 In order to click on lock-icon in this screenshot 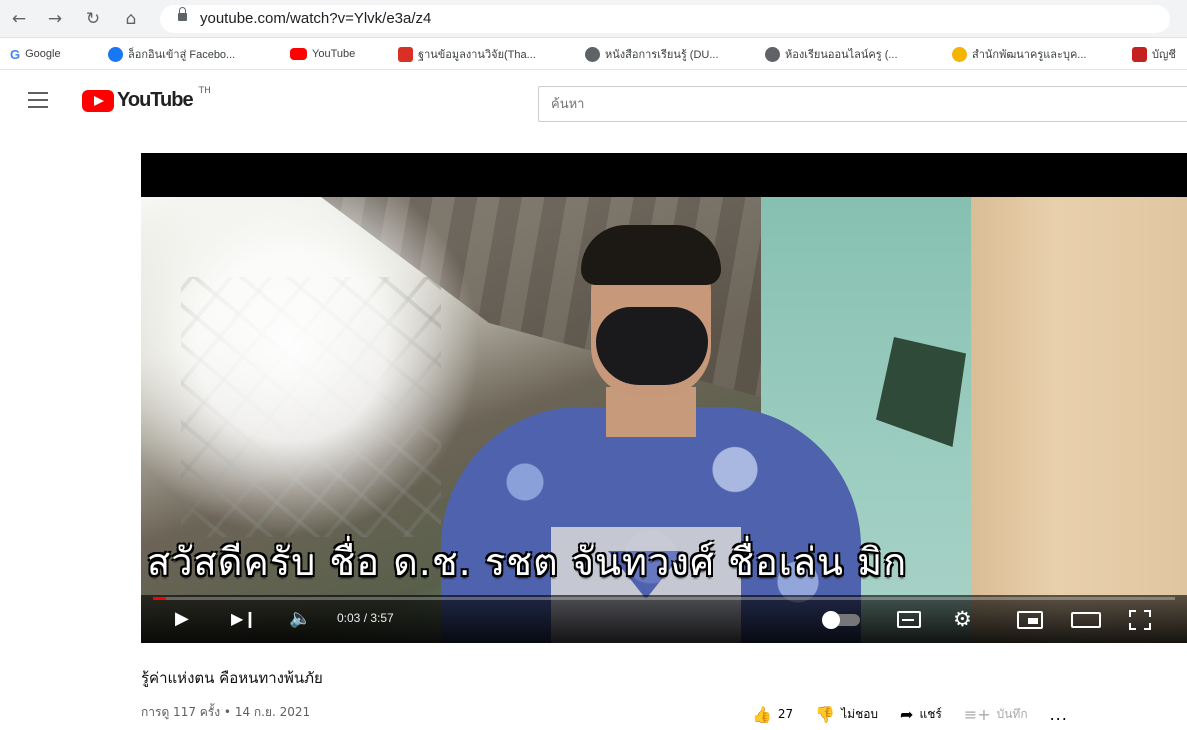, I will do `click(182, 14)`.